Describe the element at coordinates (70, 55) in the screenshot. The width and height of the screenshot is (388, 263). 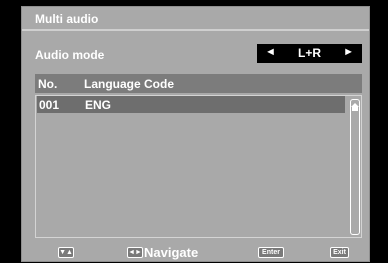
I see `audio-mode-label: Audio mode` at that location.